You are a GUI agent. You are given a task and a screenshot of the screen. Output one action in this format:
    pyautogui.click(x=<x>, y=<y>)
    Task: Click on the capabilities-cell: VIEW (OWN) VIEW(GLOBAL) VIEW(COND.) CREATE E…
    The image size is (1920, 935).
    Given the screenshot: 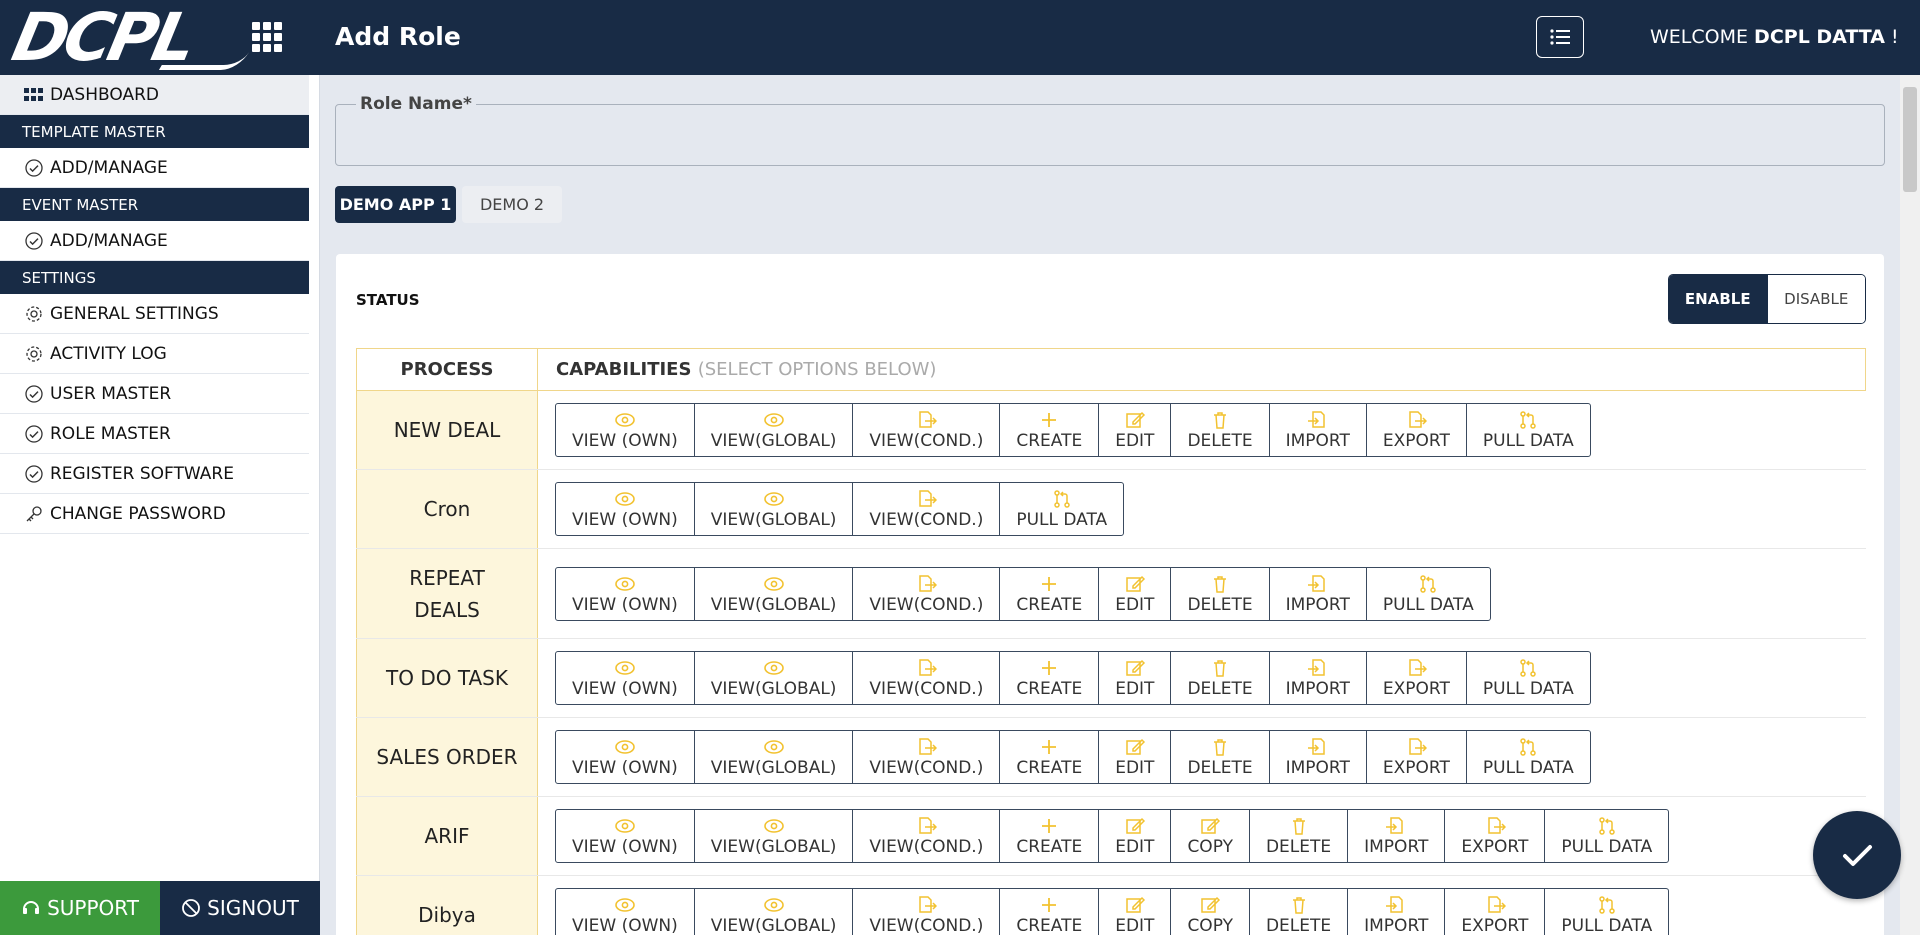 What is the action you would take?
    pyautogui.click(x=1201, y=757)
    